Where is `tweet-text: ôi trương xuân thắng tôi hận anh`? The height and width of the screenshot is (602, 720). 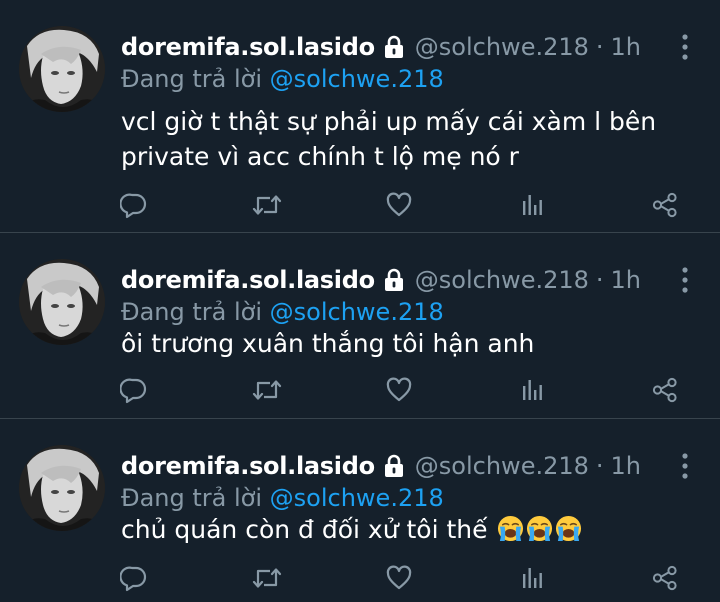
tweet-text: ôi trương xuân thắng tôi hận anh is located at coordinates (328, 343).